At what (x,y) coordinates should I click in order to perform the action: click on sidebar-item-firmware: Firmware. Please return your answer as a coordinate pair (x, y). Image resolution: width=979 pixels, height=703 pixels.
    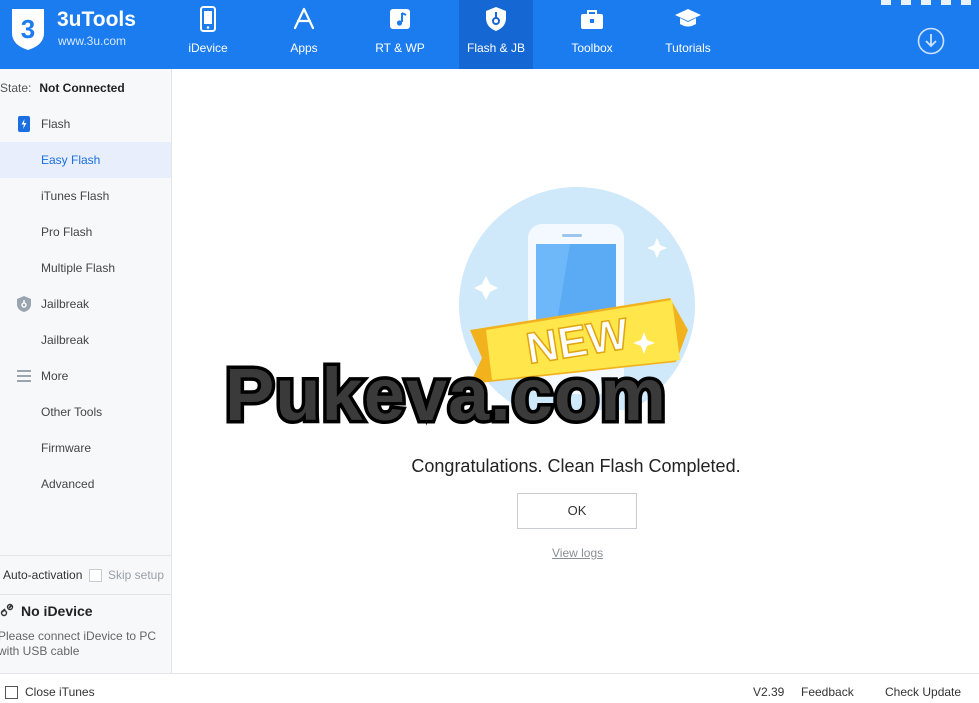
    Looking at the image, I should click on (85, 448).